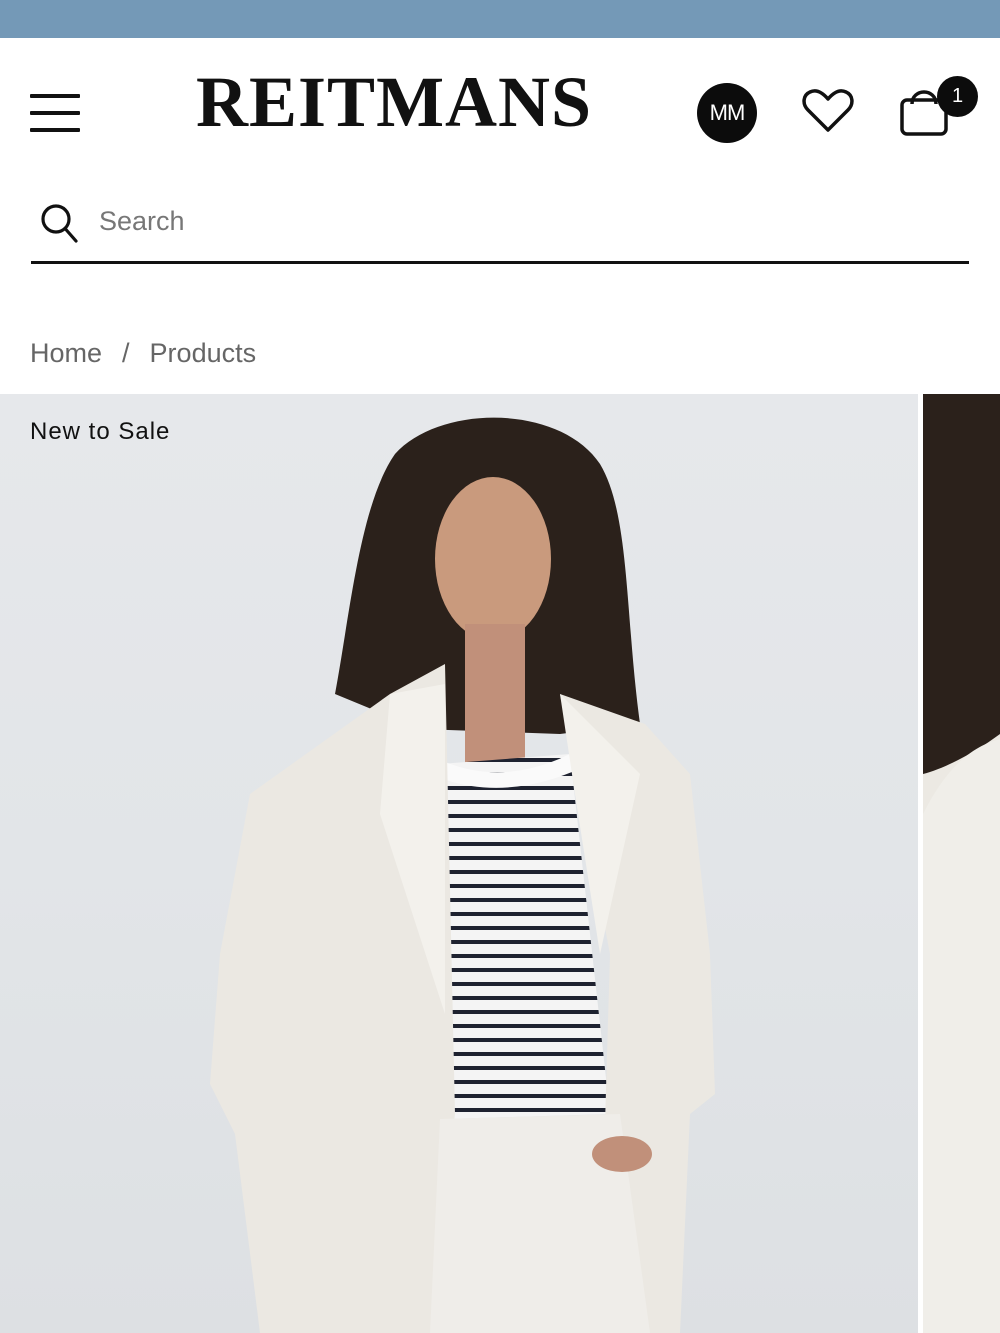 The height and width of the screenshot is (1333, 1000). Describe the element at coordinates (409, 102) in the screenshot. I see `brand-logo: REITMANS` at that location.